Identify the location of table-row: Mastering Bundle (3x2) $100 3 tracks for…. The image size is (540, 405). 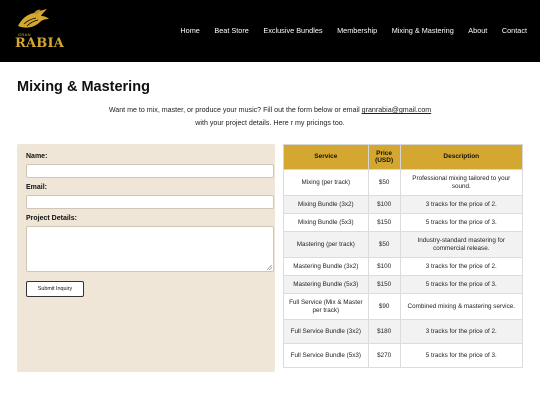
(403, 266).